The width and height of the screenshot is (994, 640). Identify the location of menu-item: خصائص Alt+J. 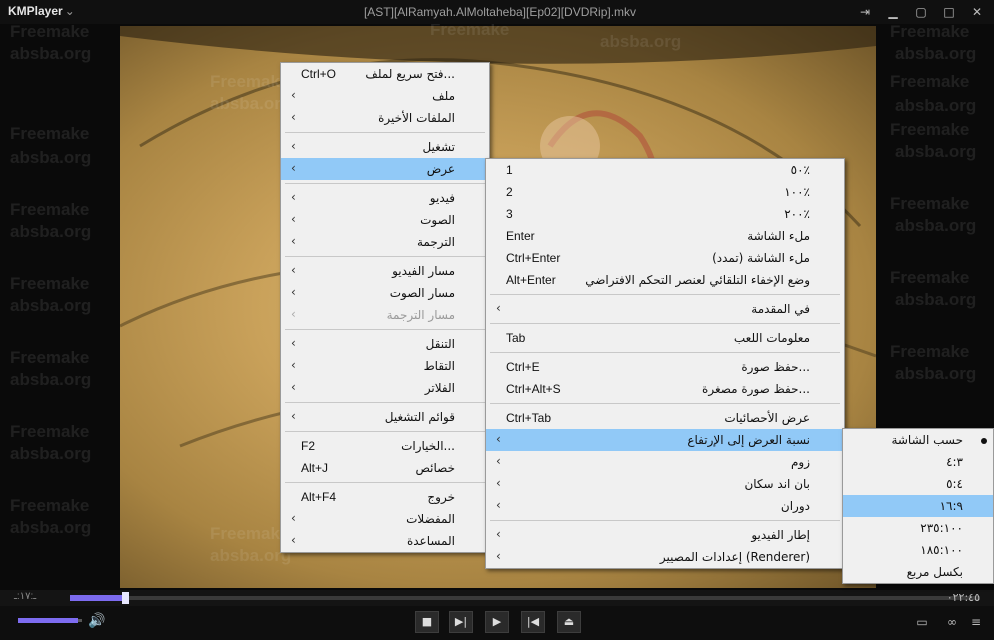
(385, 468).